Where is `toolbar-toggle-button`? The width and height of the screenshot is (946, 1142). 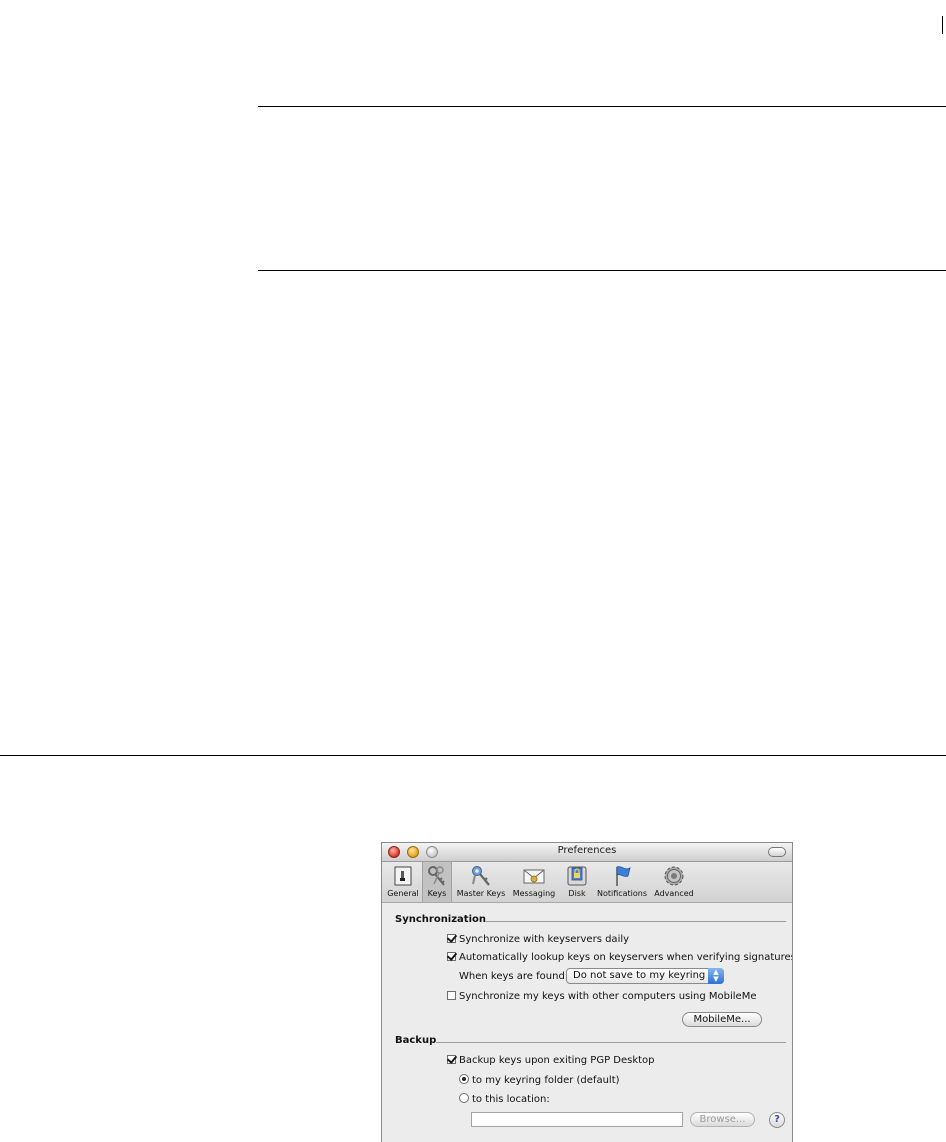
toolbar-toggle-button is located at coordinates (777, 852).